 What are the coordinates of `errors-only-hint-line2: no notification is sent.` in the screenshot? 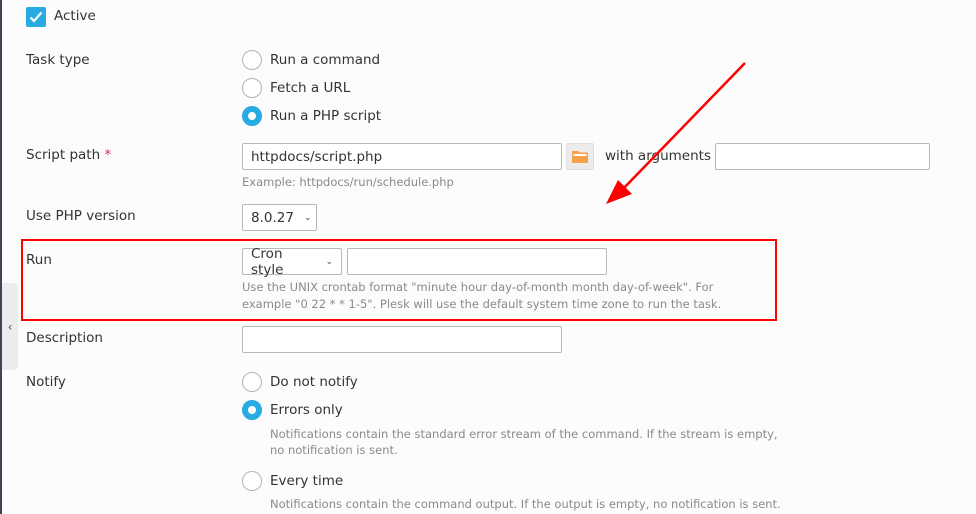 It's located at (334, 450).